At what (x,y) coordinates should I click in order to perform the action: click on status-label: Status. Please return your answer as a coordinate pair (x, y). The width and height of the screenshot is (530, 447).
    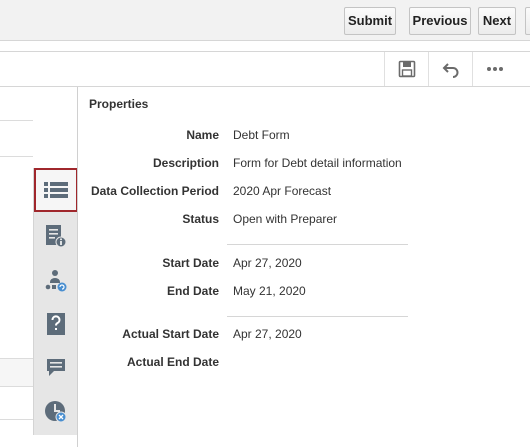
    Looking at the image, I should click on (200, 219).